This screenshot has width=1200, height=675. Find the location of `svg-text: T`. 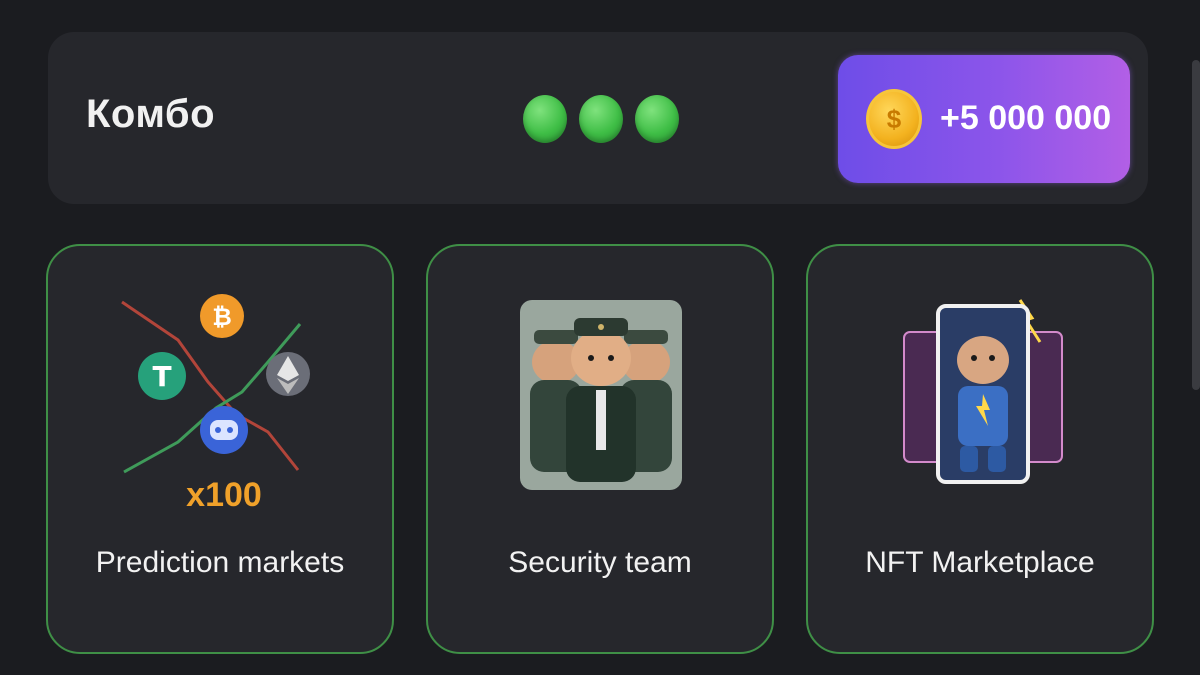

svg-text: T is located at coordinates (161, 376).